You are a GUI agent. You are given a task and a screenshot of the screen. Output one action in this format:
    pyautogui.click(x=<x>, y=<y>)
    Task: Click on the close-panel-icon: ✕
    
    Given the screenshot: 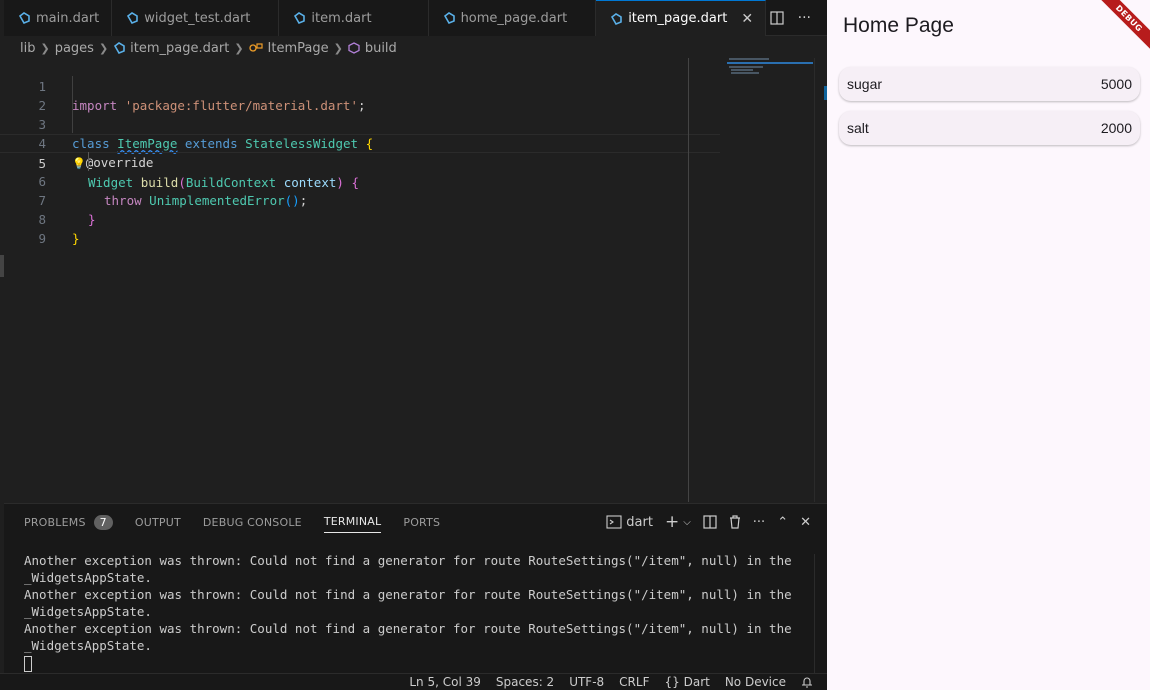 What is the action you would take?
    pyautogui.click(x=805, y=522)
    